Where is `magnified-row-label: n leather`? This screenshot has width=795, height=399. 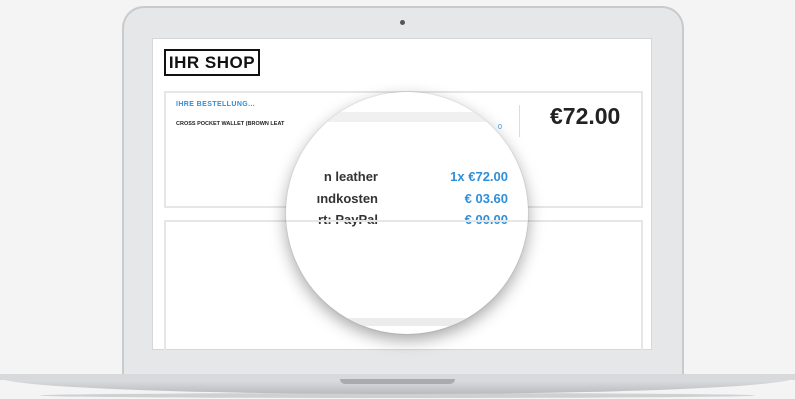
magnified-row-label: n leather is located at coordinates (350, 176).